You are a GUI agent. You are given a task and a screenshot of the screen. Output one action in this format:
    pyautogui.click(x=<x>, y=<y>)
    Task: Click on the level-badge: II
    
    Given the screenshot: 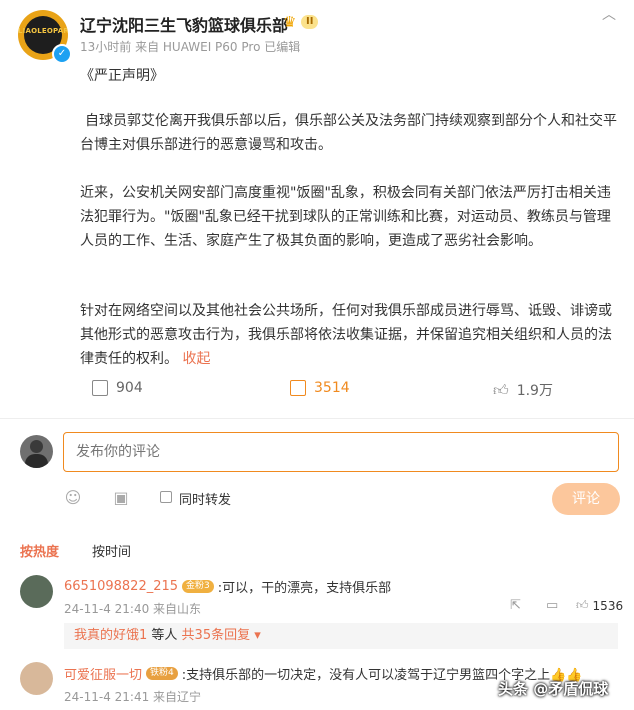 What is the action you would take?
    pyautogui.click(x=310, y=22)
    